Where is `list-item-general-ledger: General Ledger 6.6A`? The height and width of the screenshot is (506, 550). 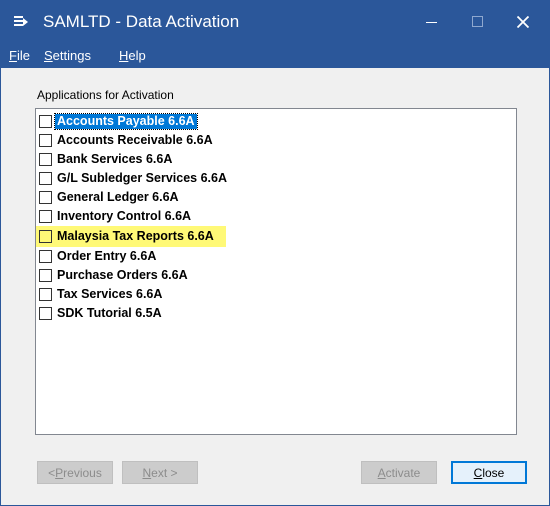
list-item-general-ledger: General Ledger 6.6A is located at coordinates (110, 197).